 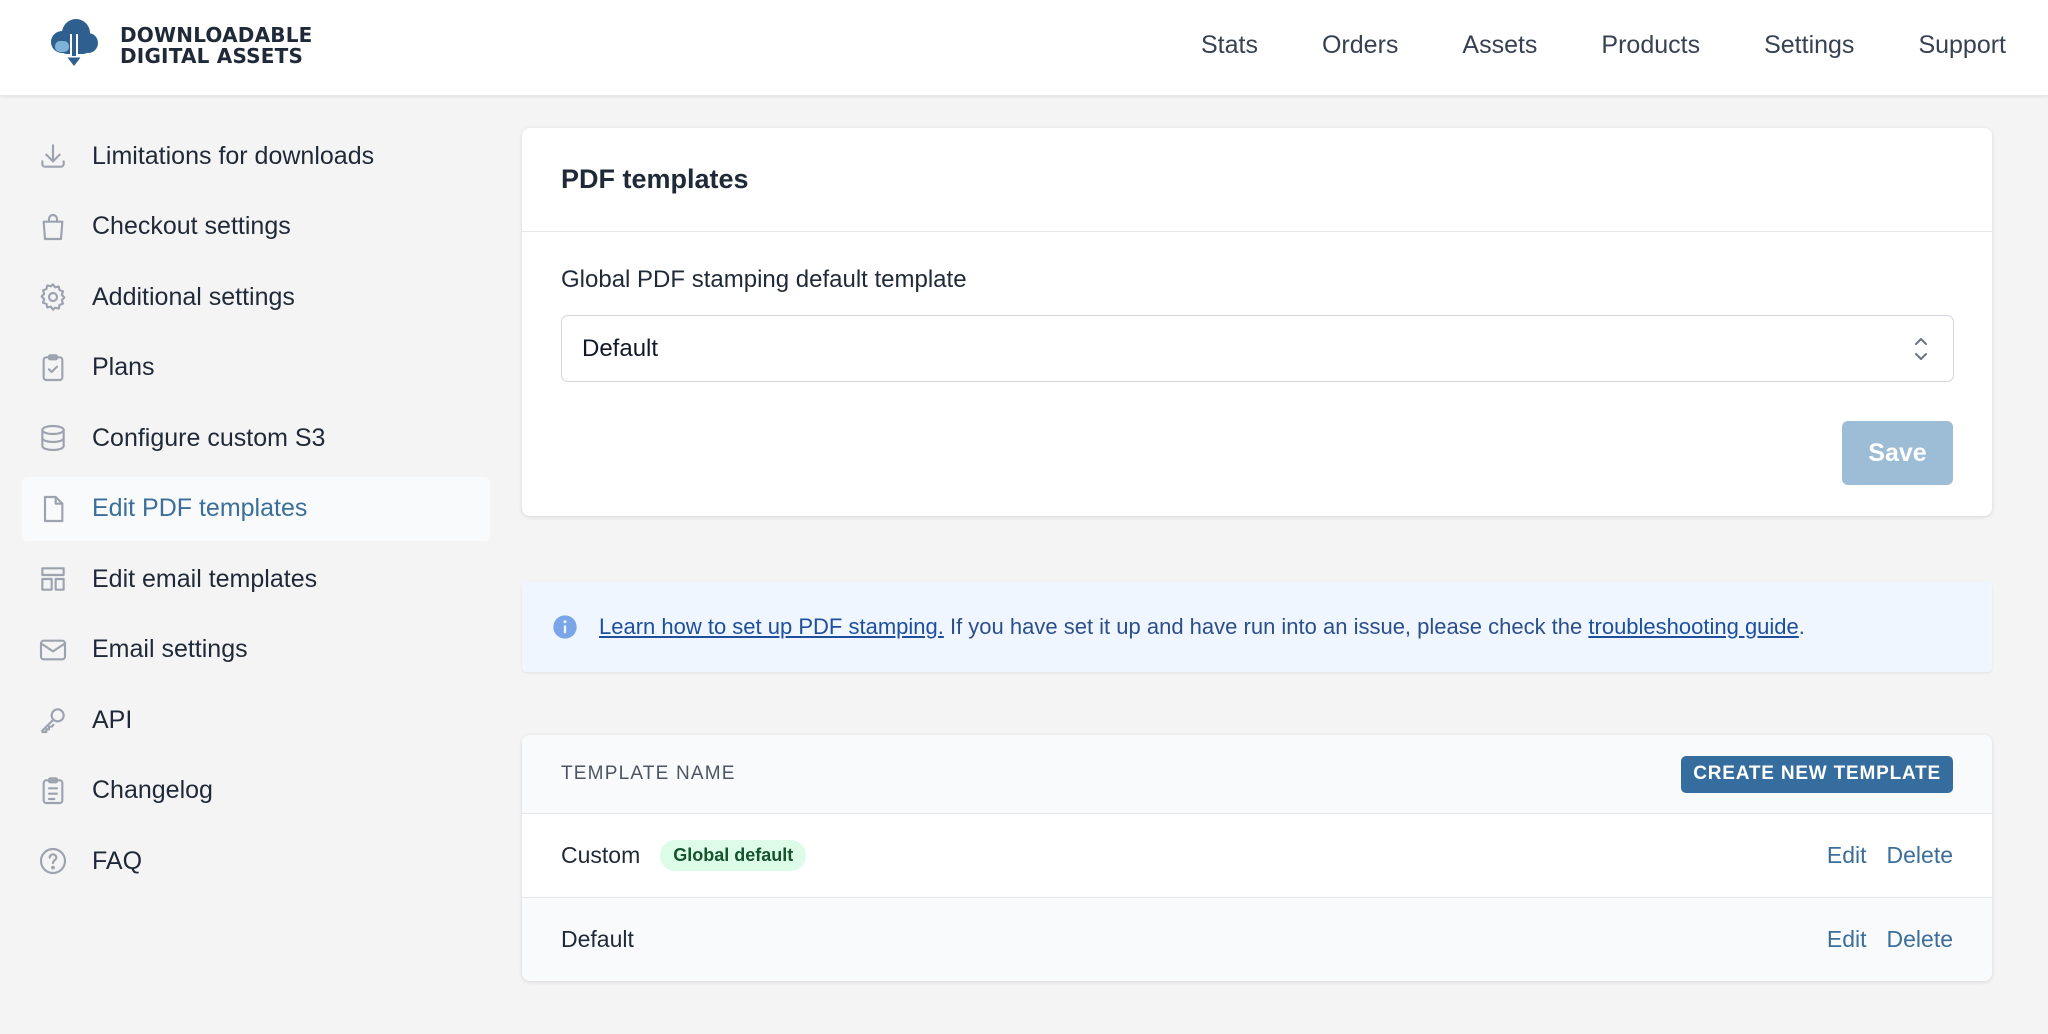 What do you see at coordinates (1801, 626) in the screenshot?
I see `info-suffix: .` at bounding box center [1801, 626].